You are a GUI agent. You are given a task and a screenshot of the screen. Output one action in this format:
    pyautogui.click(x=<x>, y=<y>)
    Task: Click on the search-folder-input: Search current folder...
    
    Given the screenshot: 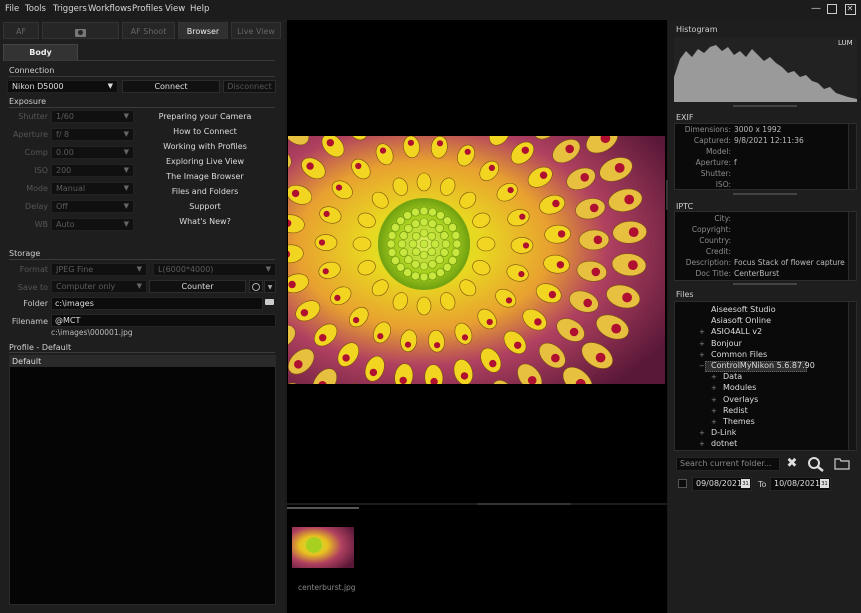 What is the action you would take?
    pyautogui.click(x=728, y=464)
    